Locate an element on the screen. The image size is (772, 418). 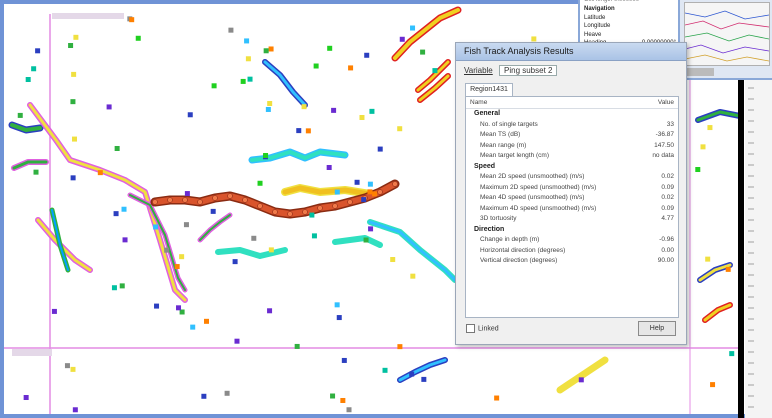
table-row: Maximum 4D speed (unsmoothed) (m/s) 0.09 is located at coordinates (572, 209).